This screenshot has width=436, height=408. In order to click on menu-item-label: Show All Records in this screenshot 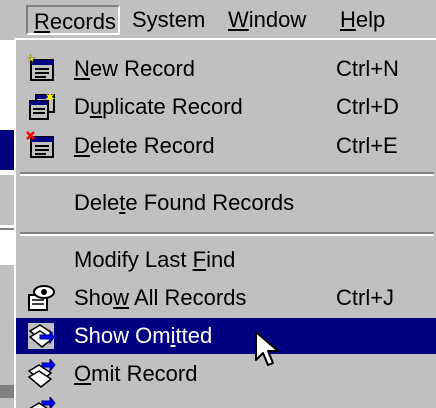, I will do `click(160, 297)`.